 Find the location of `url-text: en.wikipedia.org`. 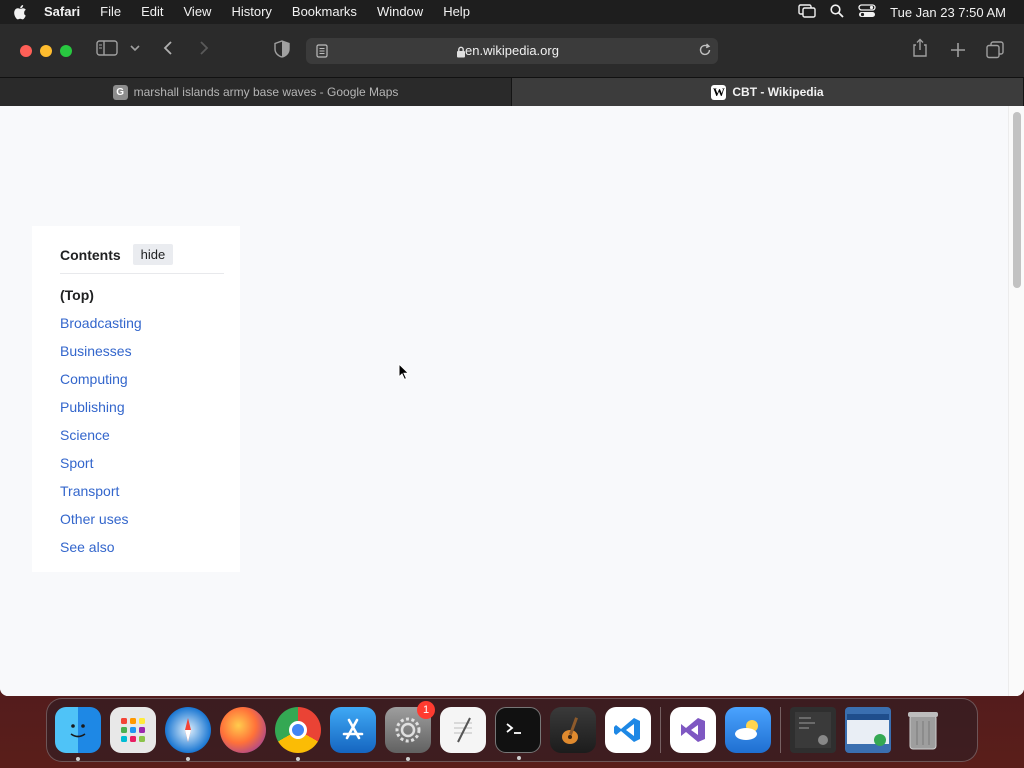

url-text: en.wikipedia.org is located at coordinates (512, 50).